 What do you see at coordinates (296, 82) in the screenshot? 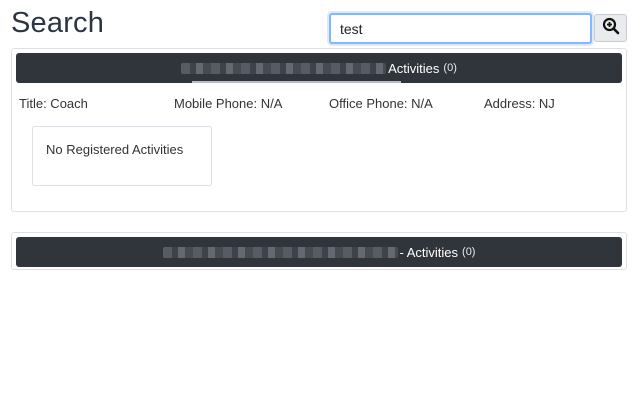
I see `header-underline` at bounding box center [296, 82].